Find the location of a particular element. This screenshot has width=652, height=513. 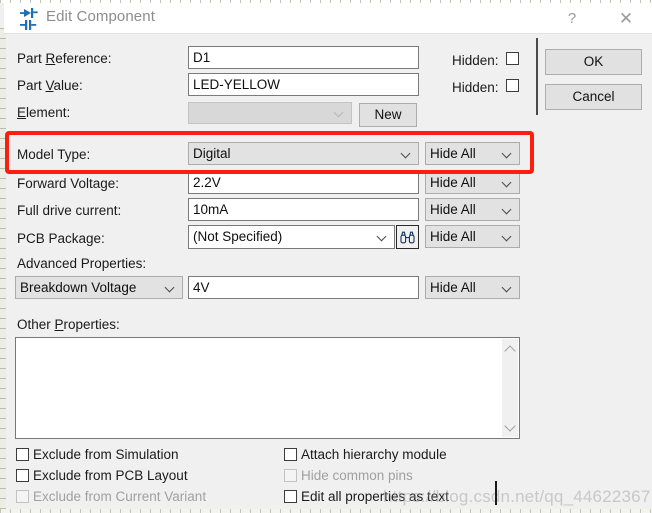

other-properties-scrollbar is located at coordinates (510, 388).